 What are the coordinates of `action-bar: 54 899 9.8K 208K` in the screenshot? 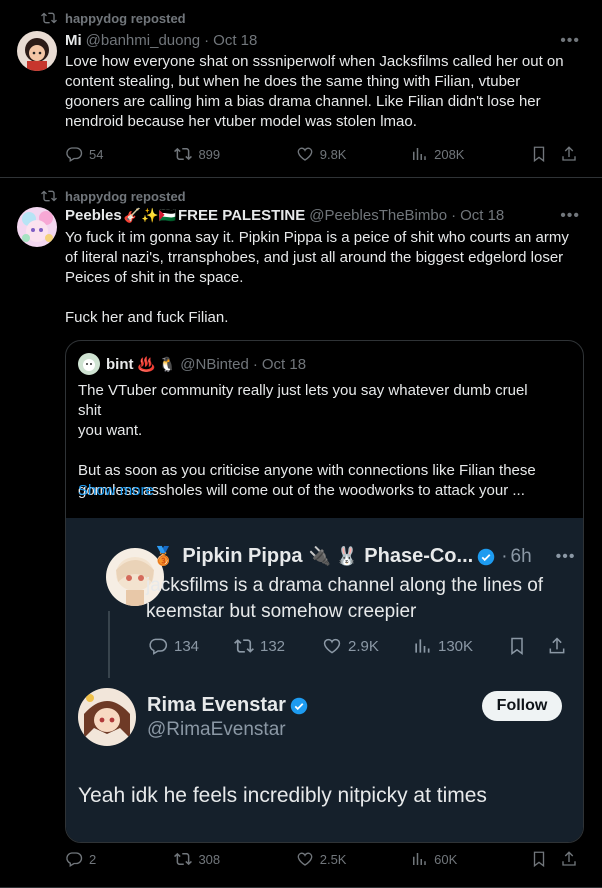 It's located at (324, 154).